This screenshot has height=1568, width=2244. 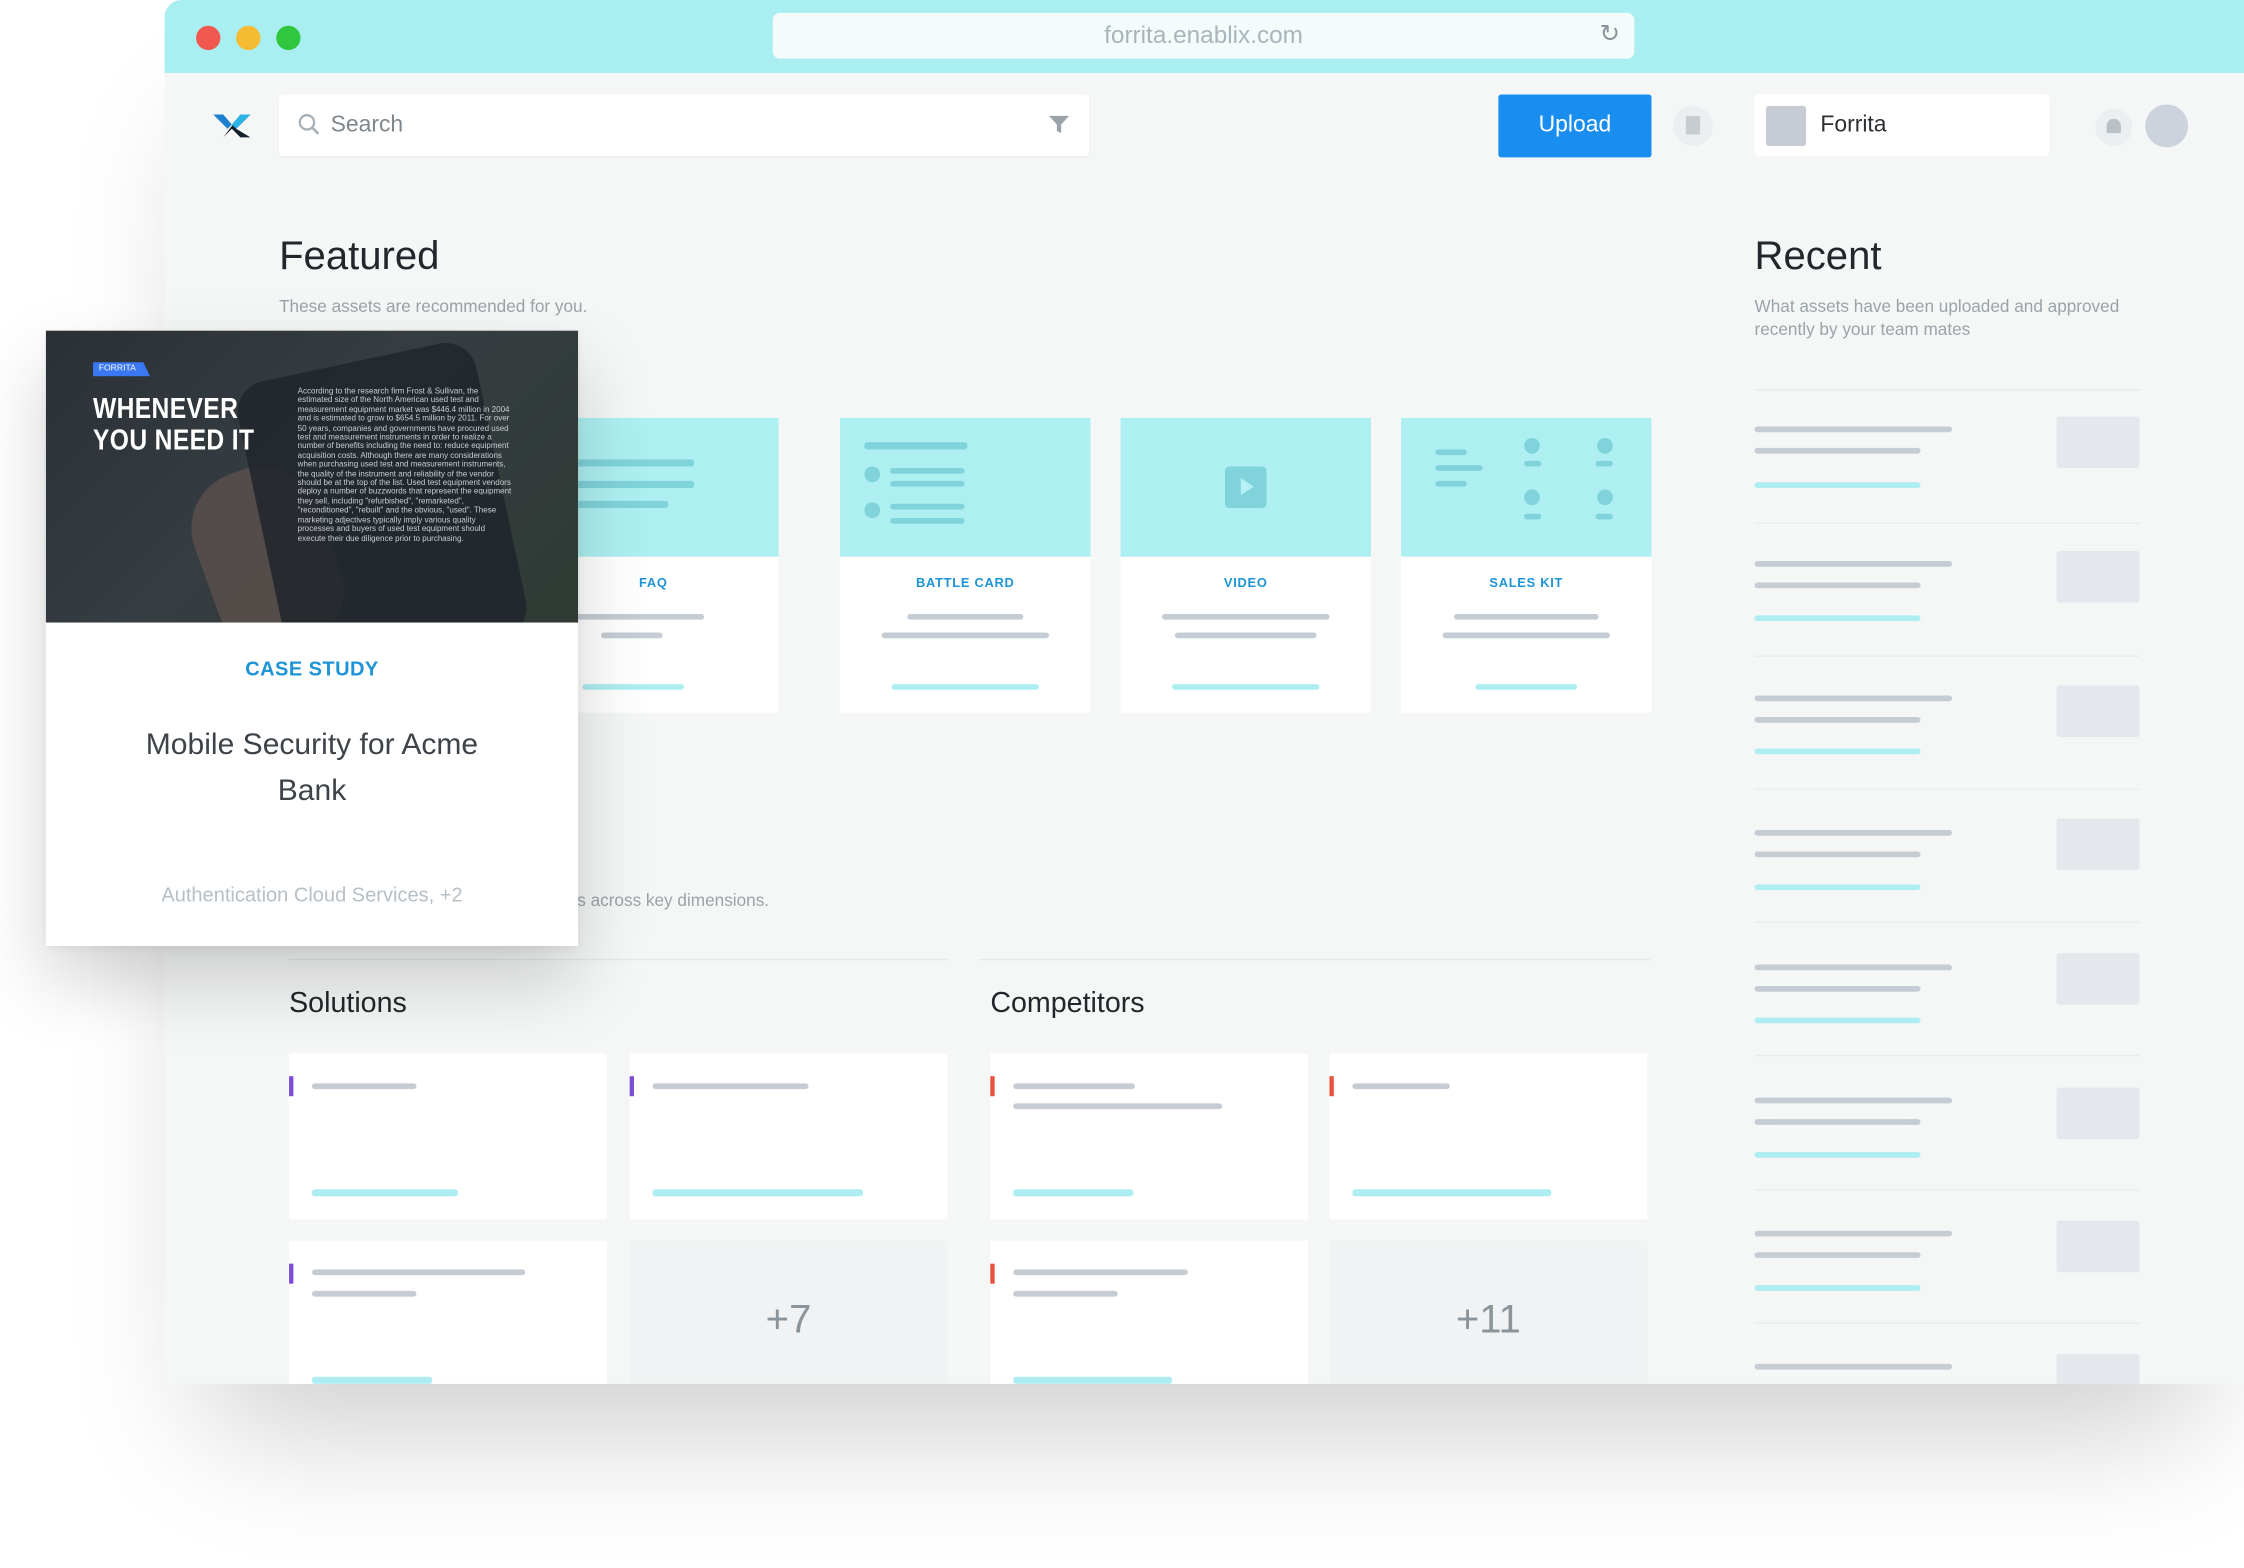 I want to click on address-bar: forrita.enablix.com ↻, so click(x=1203, y=35).